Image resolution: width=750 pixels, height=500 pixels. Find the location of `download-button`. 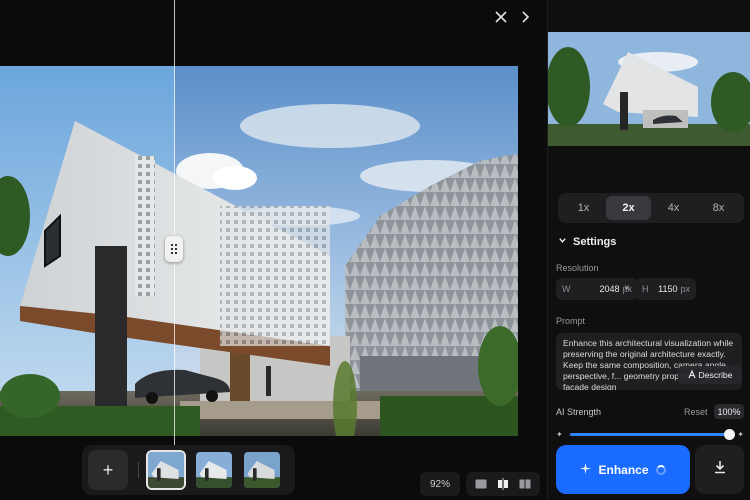

download-button is located at coordinates (719, 469).